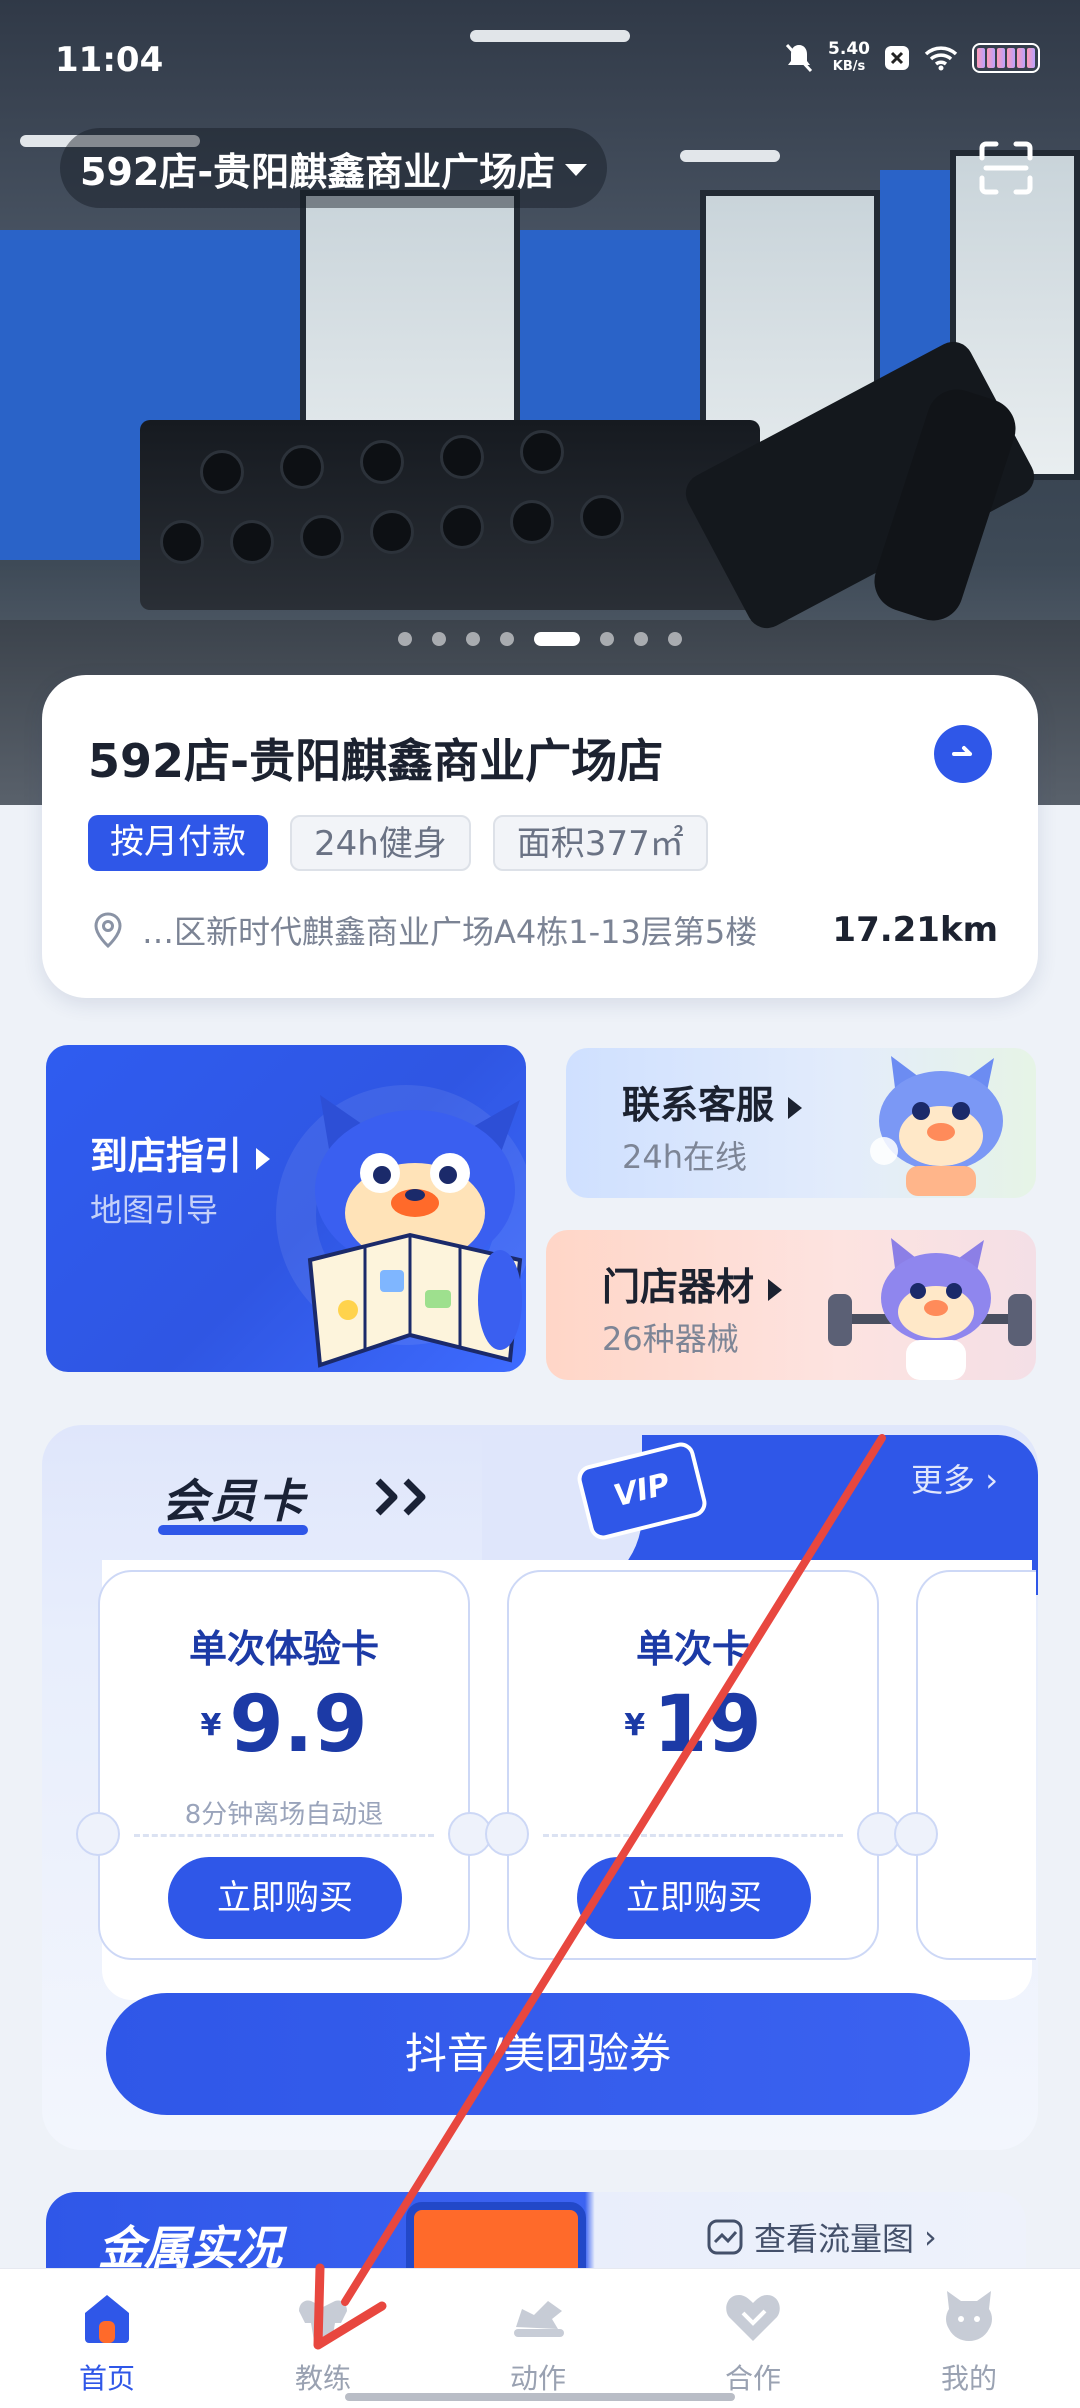 The height and width of the screenshot is (2408, 1080). Describe the element at coordinates (107, 2319) in the screenshot. I see `home-icon` at that location.